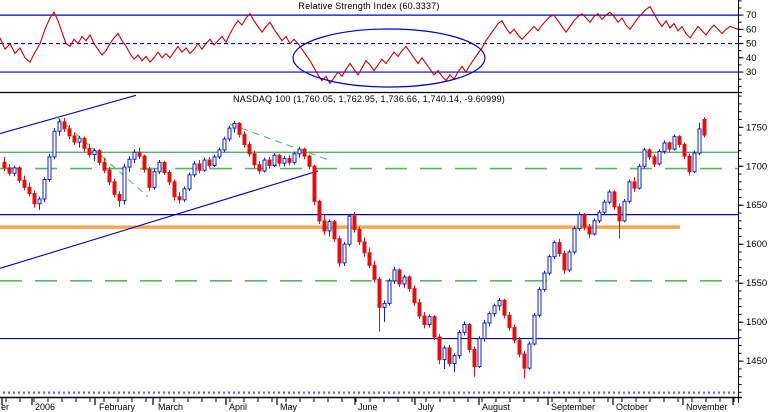 This screenshot has height=412, width=770. What do you see at coordinates (632, 407) in the screenshot?
I see `month-label-October: October` at bounding box center [632, 407].